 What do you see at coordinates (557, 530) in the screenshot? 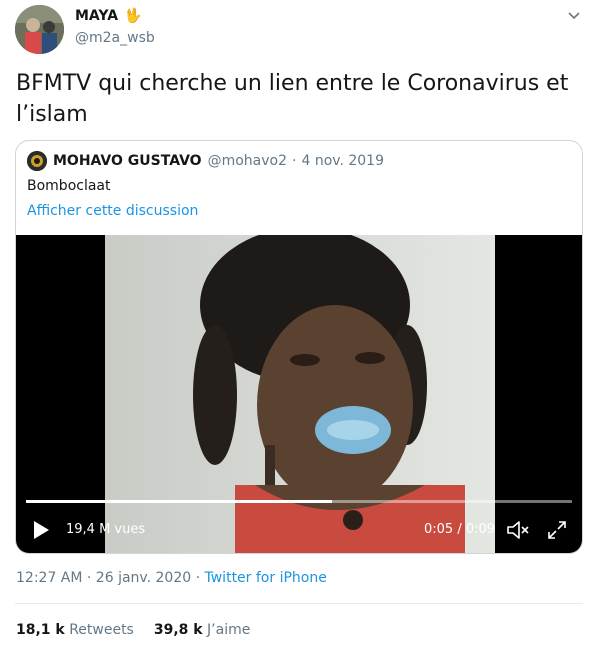
I see `fullscreen-icon` at bounding box center [557, 530].